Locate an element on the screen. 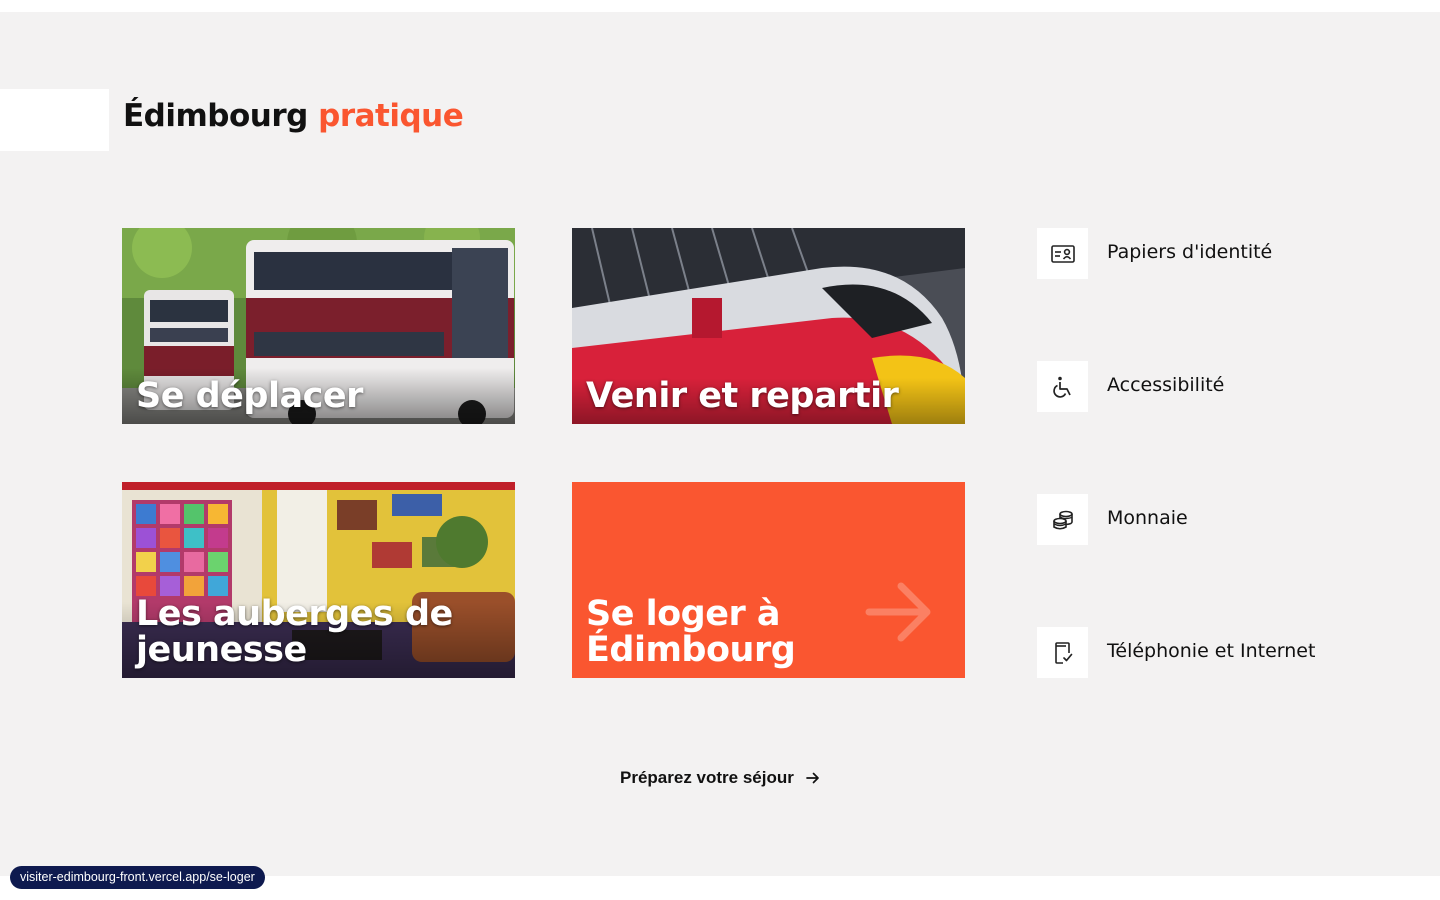  id-card-icon is located at coordinates (1062, 253).